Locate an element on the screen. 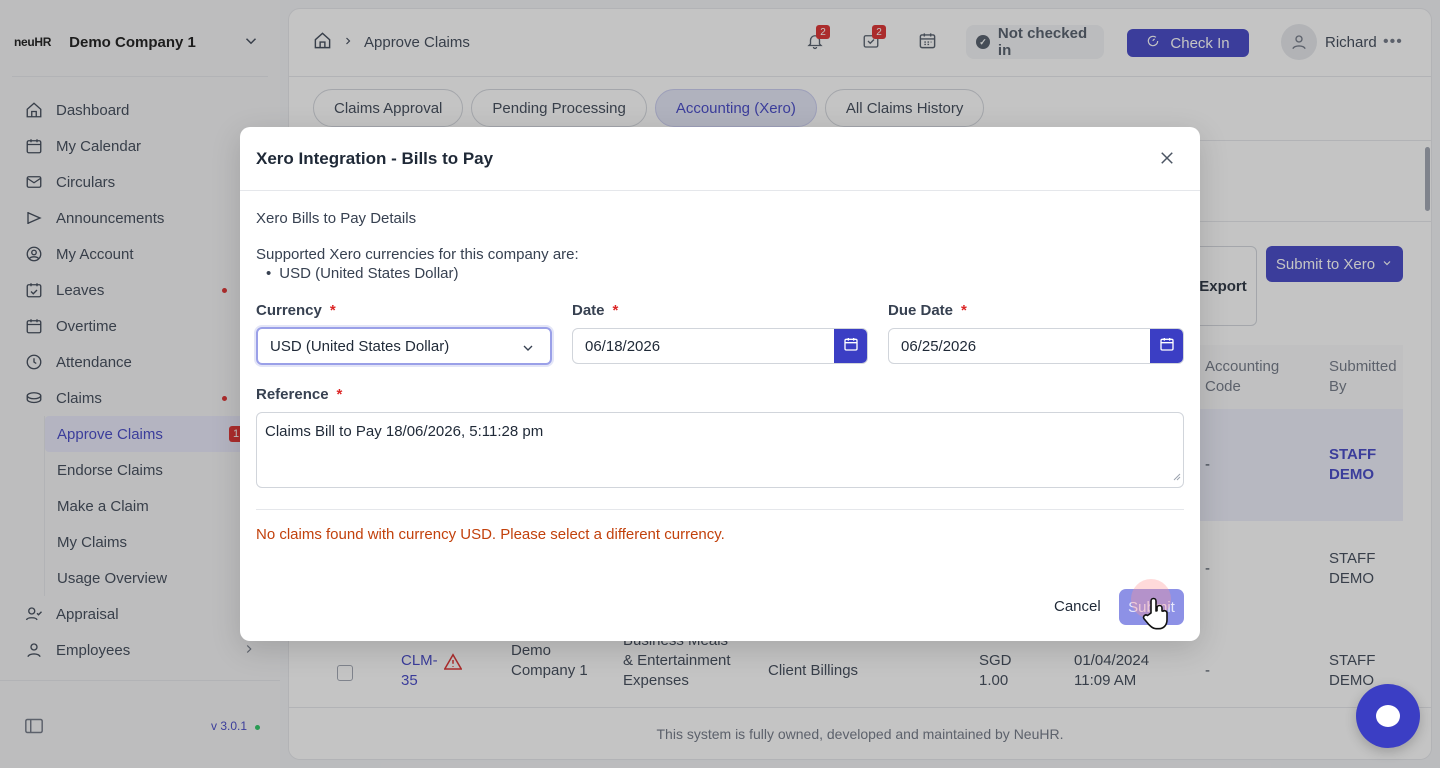 The image size is (1440, 768). due-date-label: Due Date * is located at coordinates (927, 310).